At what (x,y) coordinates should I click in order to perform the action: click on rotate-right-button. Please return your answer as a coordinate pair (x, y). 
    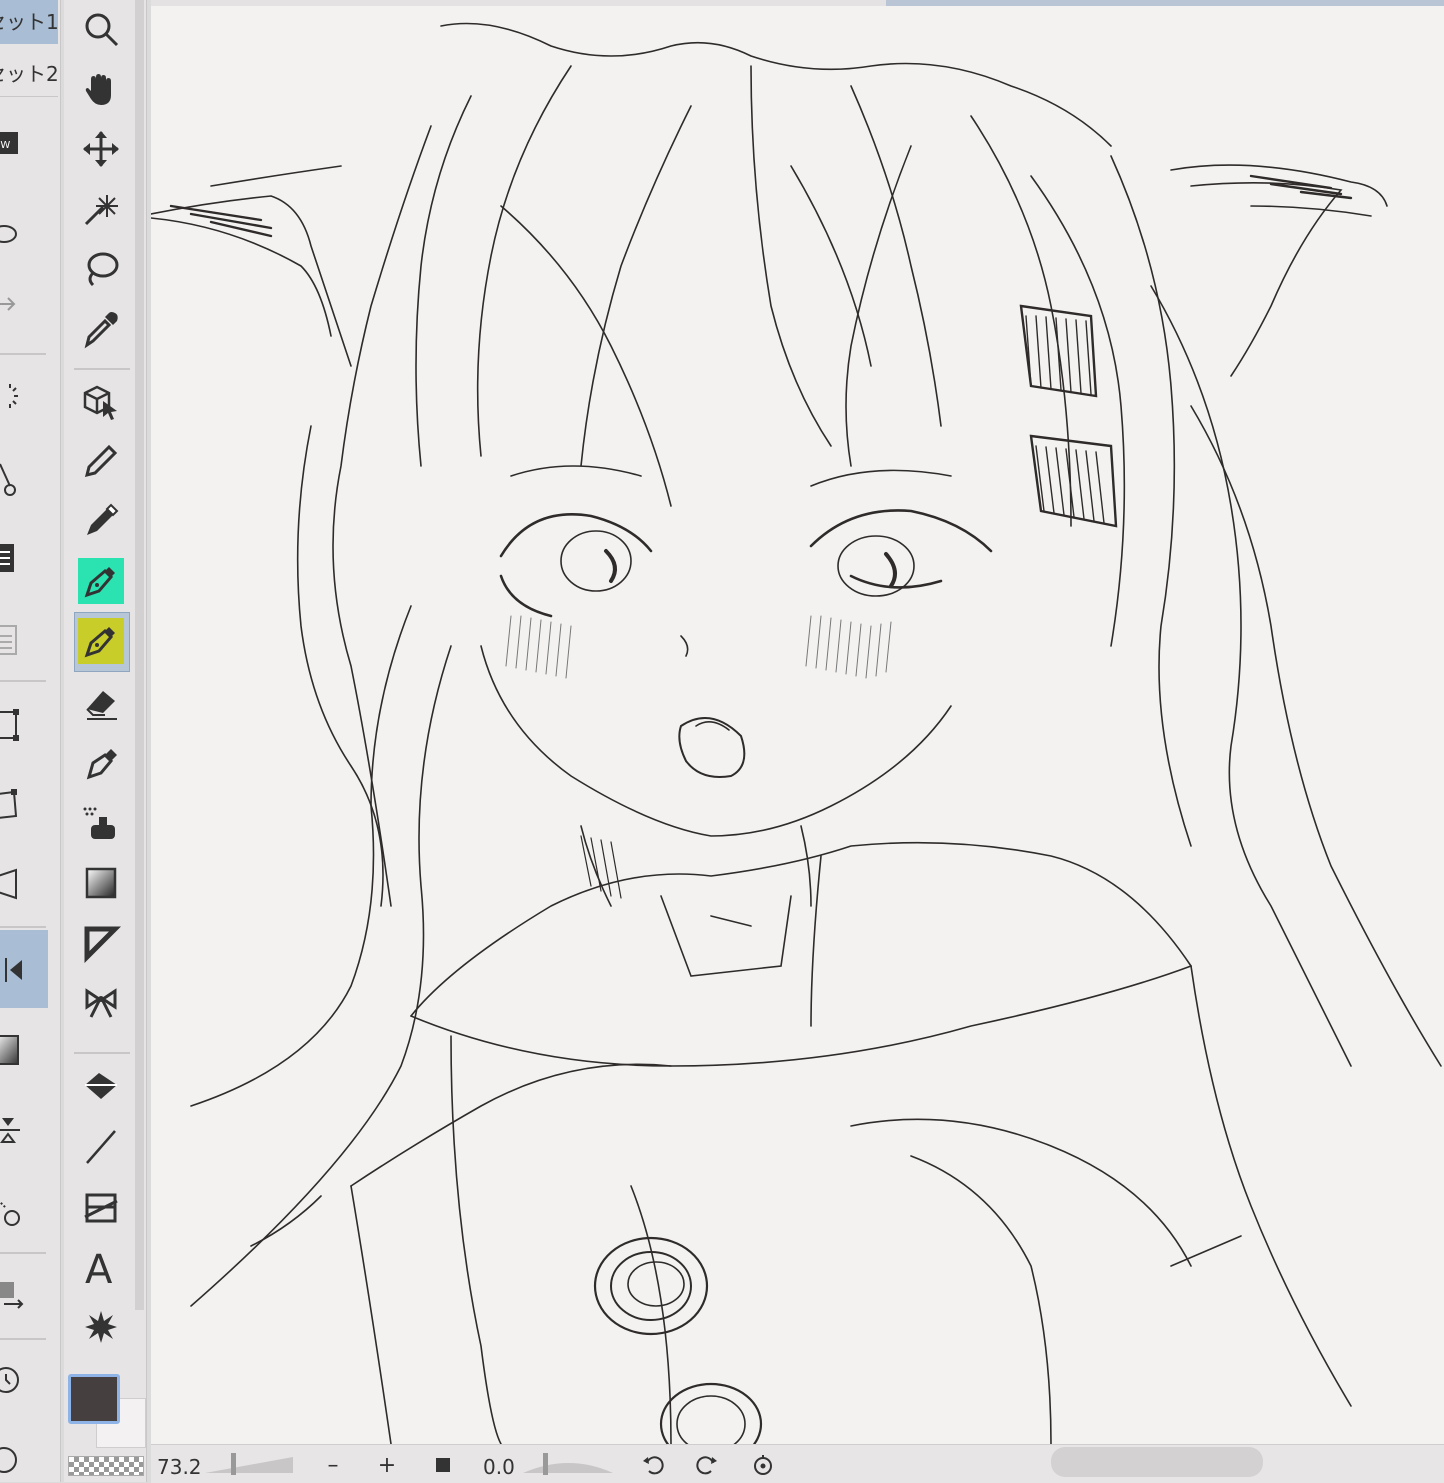
    Looking at the image, I should click on (707, 1465).